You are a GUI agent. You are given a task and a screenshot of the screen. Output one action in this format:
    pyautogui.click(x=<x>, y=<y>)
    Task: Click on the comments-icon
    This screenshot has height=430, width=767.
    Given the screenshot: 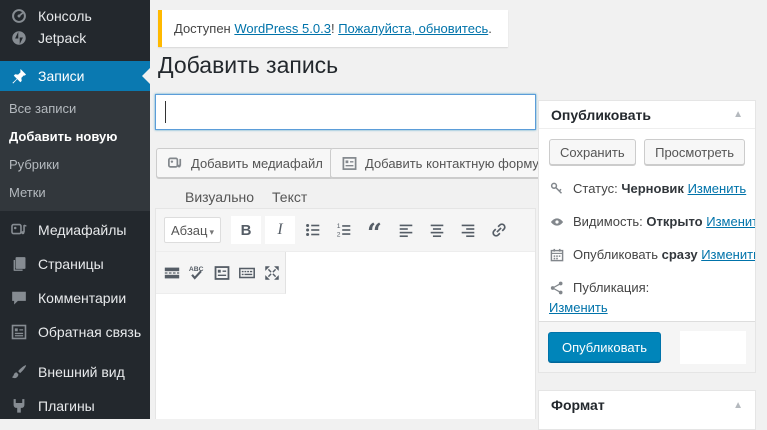 What is the action you would take?
    pyautogui.click(x=19, y=298)
    